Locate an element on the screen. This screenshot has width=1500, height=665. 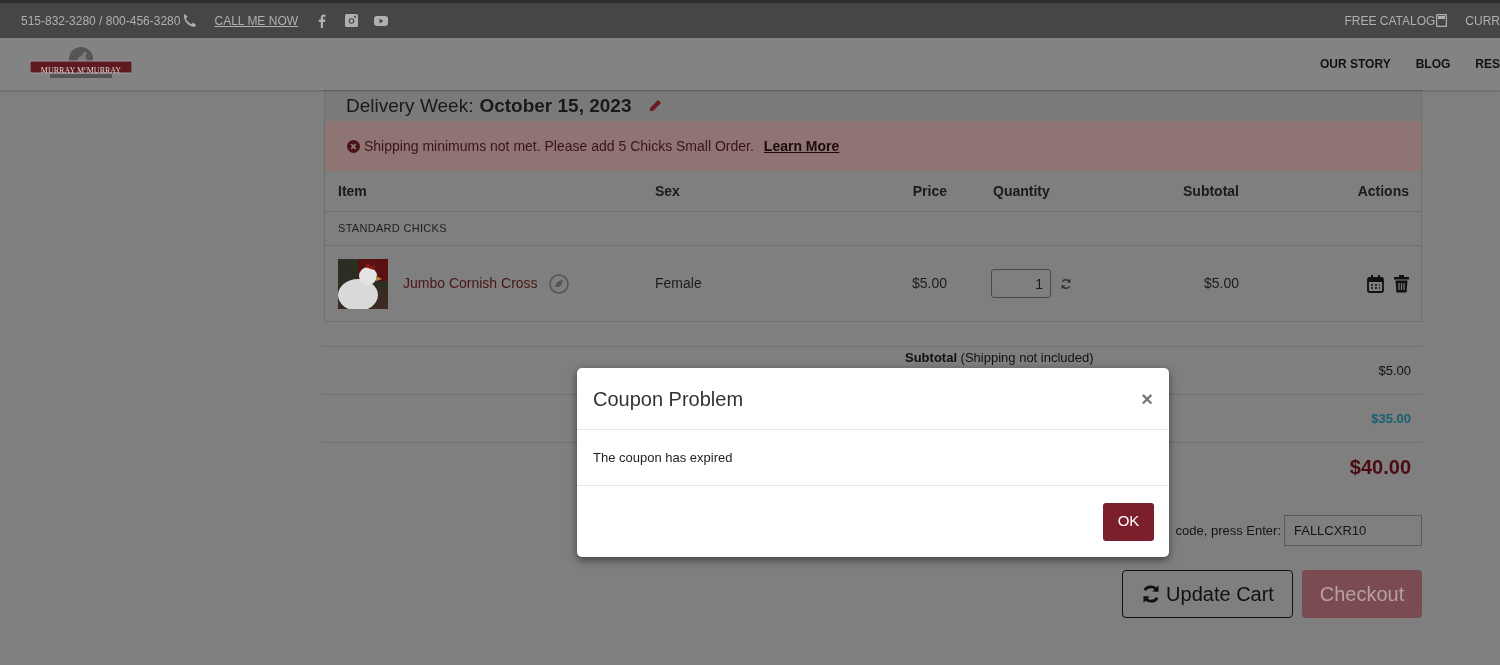
delivery-week-label: Delivery Week: is located at coordinates (410, 105).